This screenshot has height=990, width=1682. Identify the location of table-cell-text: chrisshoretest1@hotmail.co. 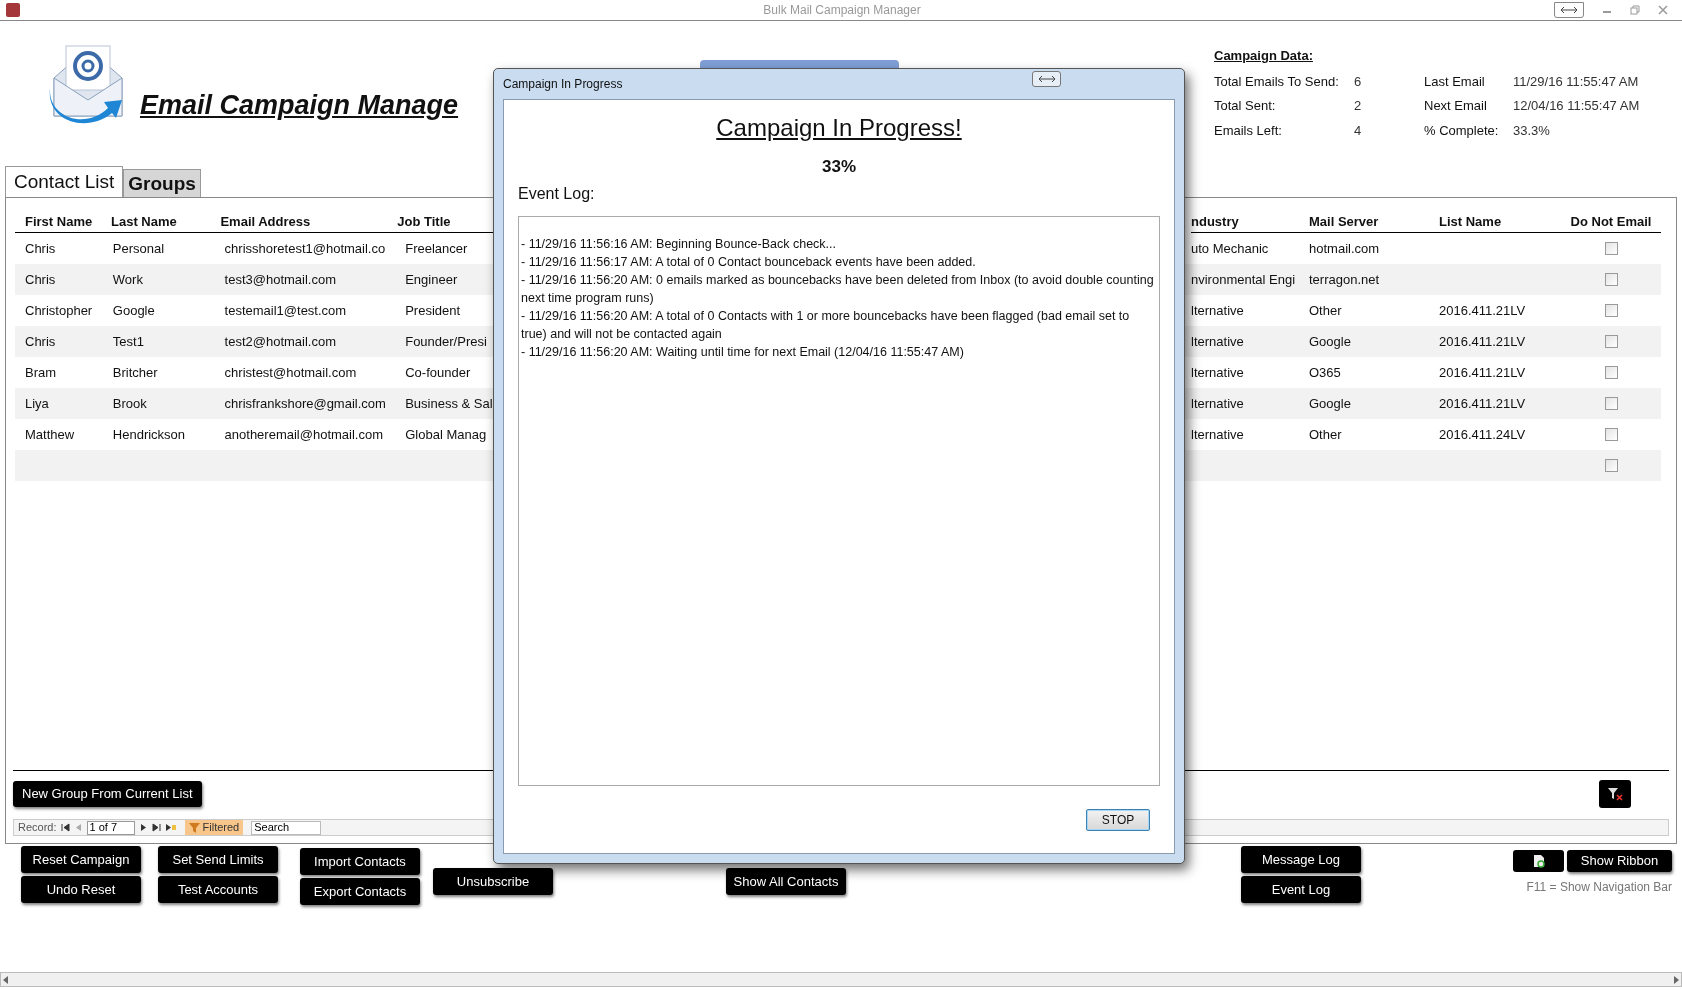
(305, 248).